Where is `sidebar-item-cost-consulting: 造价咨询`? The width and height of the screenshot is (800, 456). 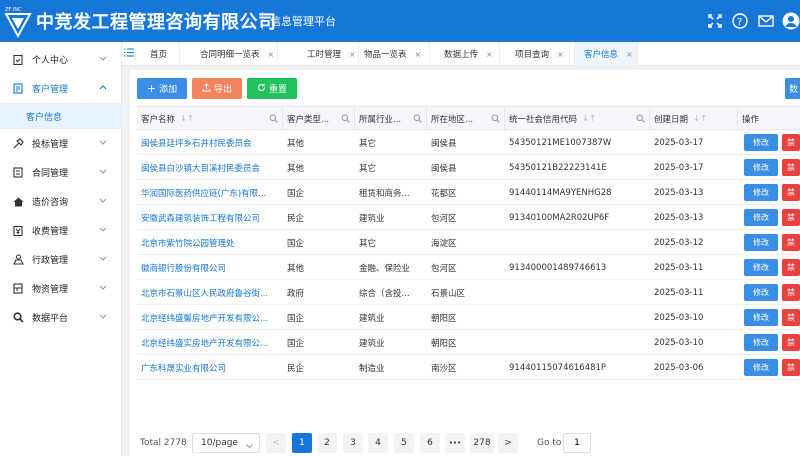 sidebar-item-cost-consulting: 造价咨询 is located at coordinates (60, 201).